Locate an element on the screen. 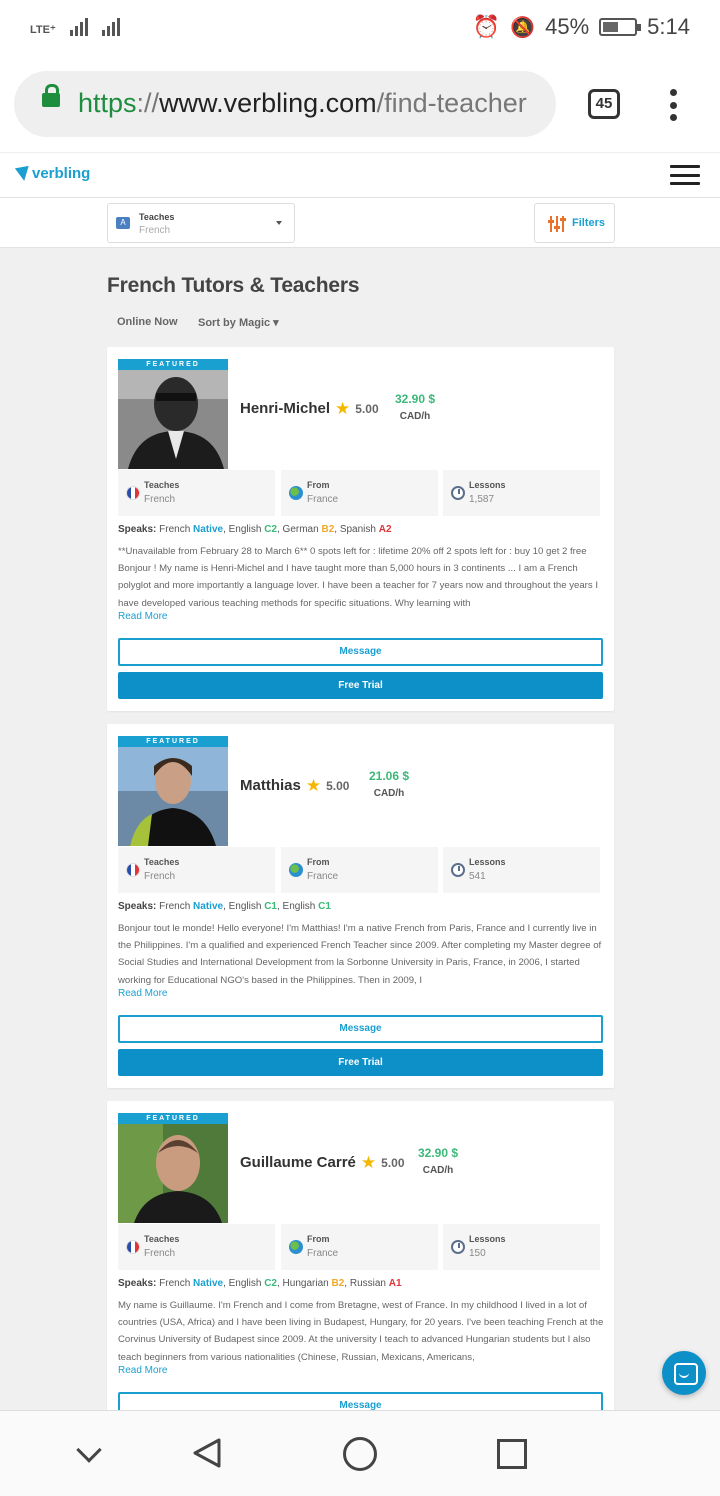 The height and width of the screenshot is (1496, 720). tutor-name: Henri-Michel is located at coordinates (285, 408).